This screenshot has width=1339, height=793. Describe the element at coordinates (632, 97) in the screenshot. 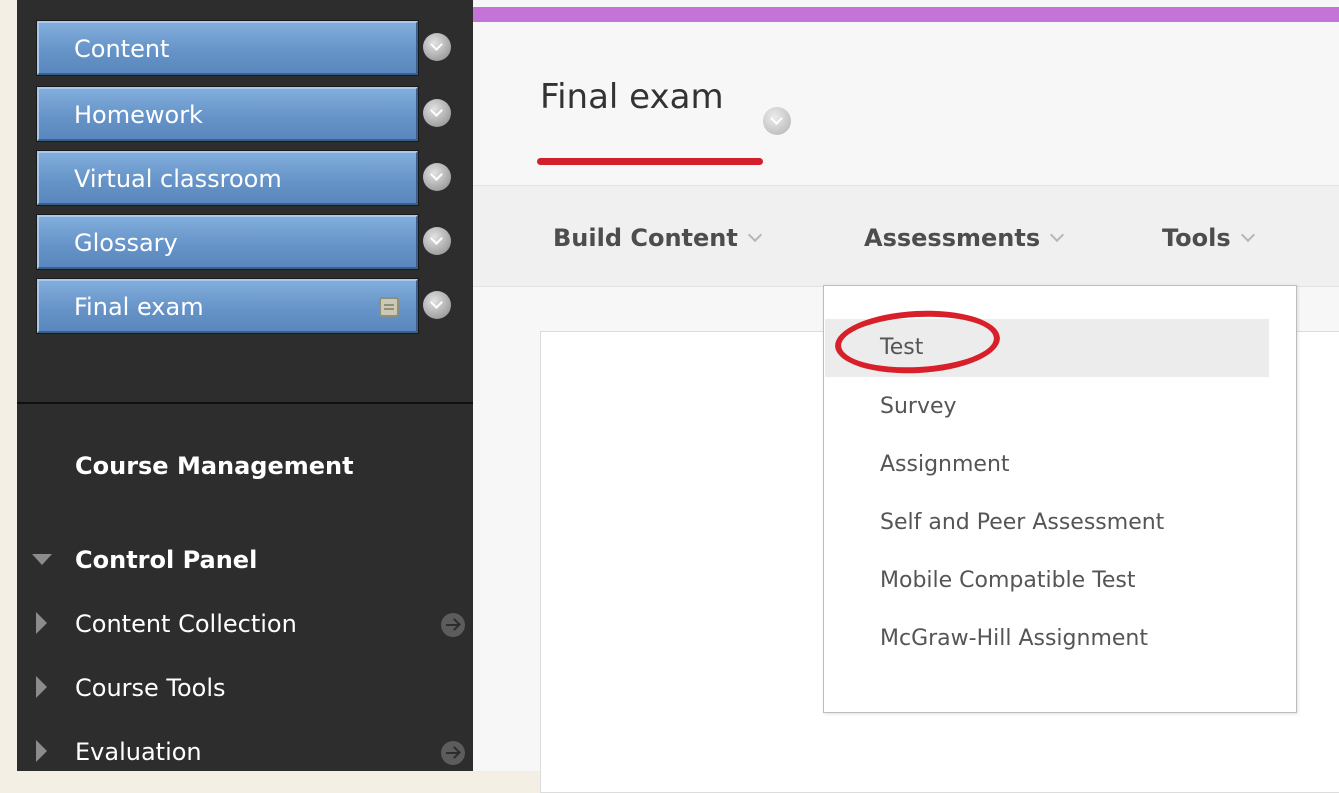

I see `page-title: Final exam` at that location.